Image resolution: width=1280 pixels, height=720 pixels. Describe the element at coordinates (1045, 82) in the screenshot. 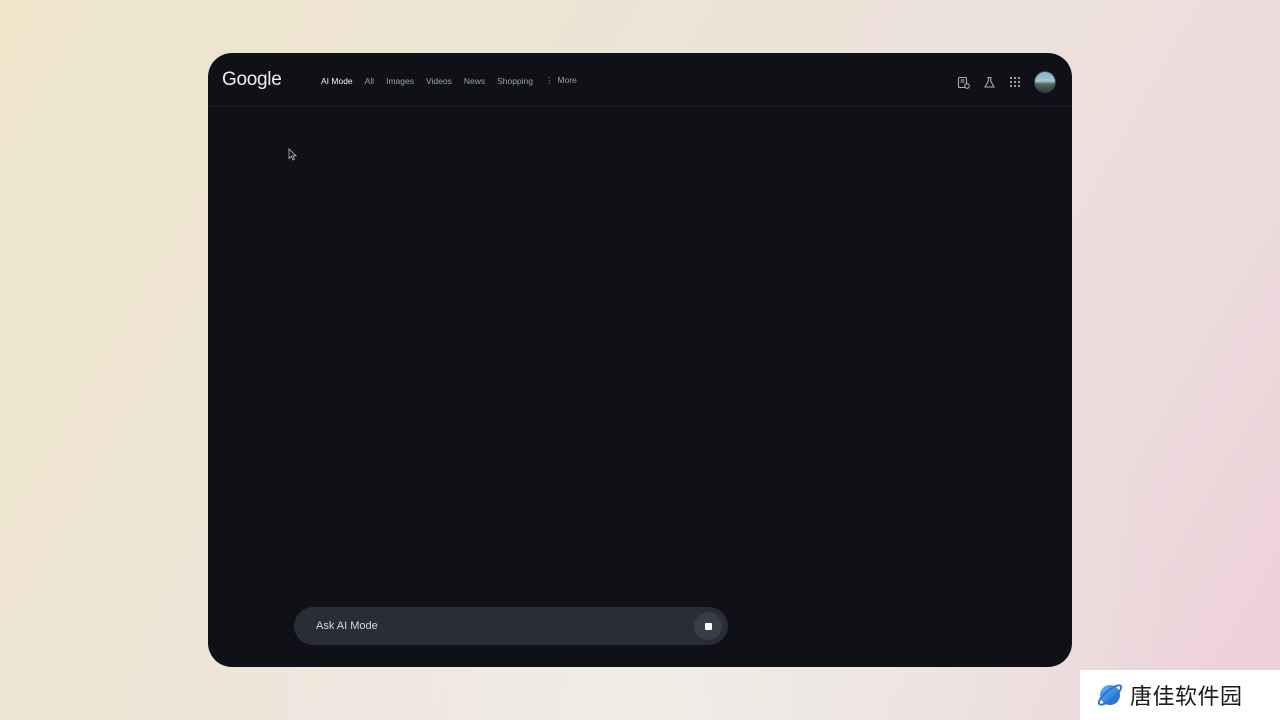

I see `account-avatar` at that location.